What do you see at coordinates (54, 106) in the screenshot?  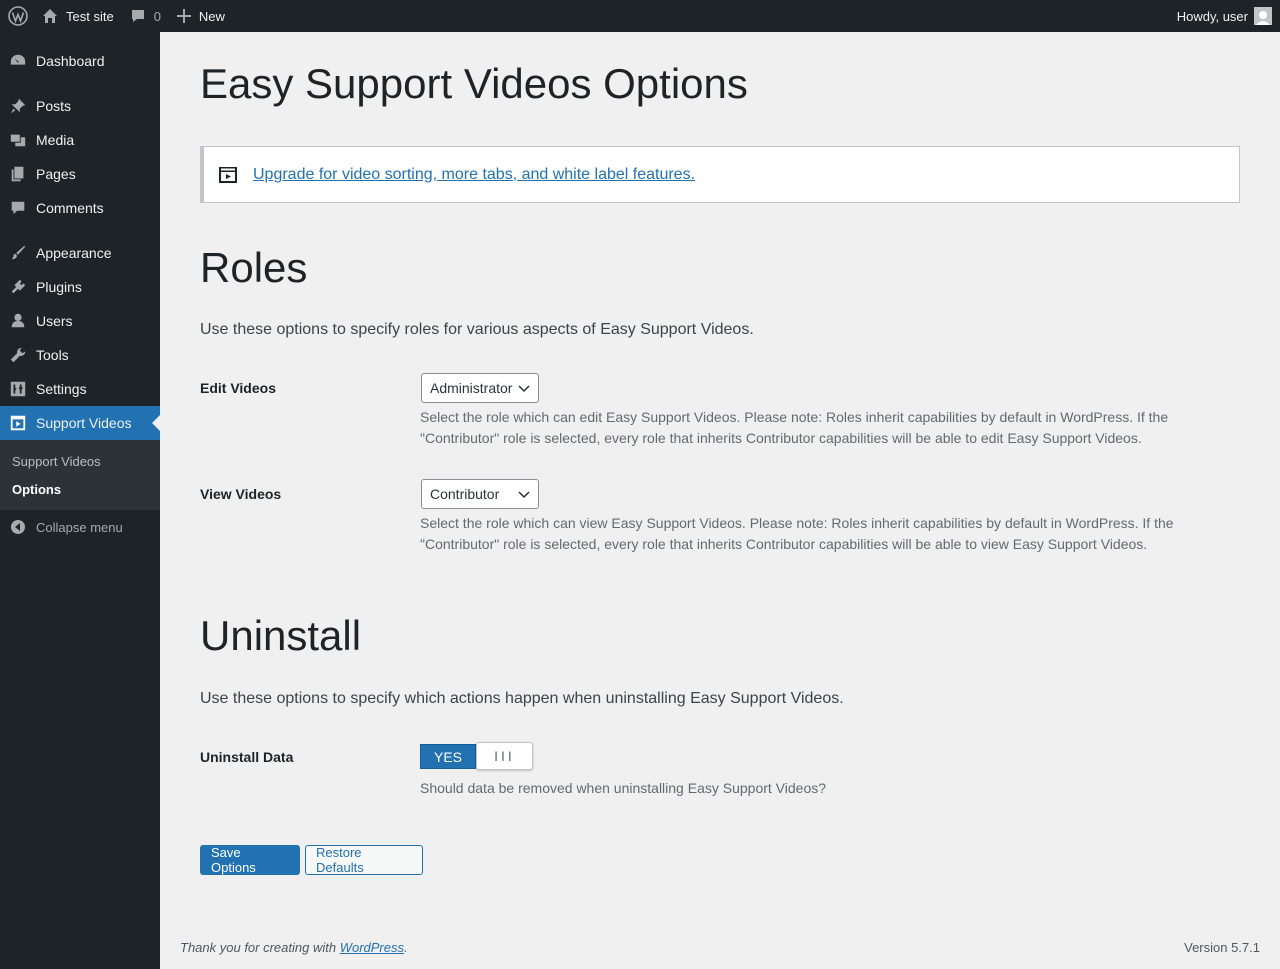 I see `menu-label: Posts` at bounding box center [54, 106].